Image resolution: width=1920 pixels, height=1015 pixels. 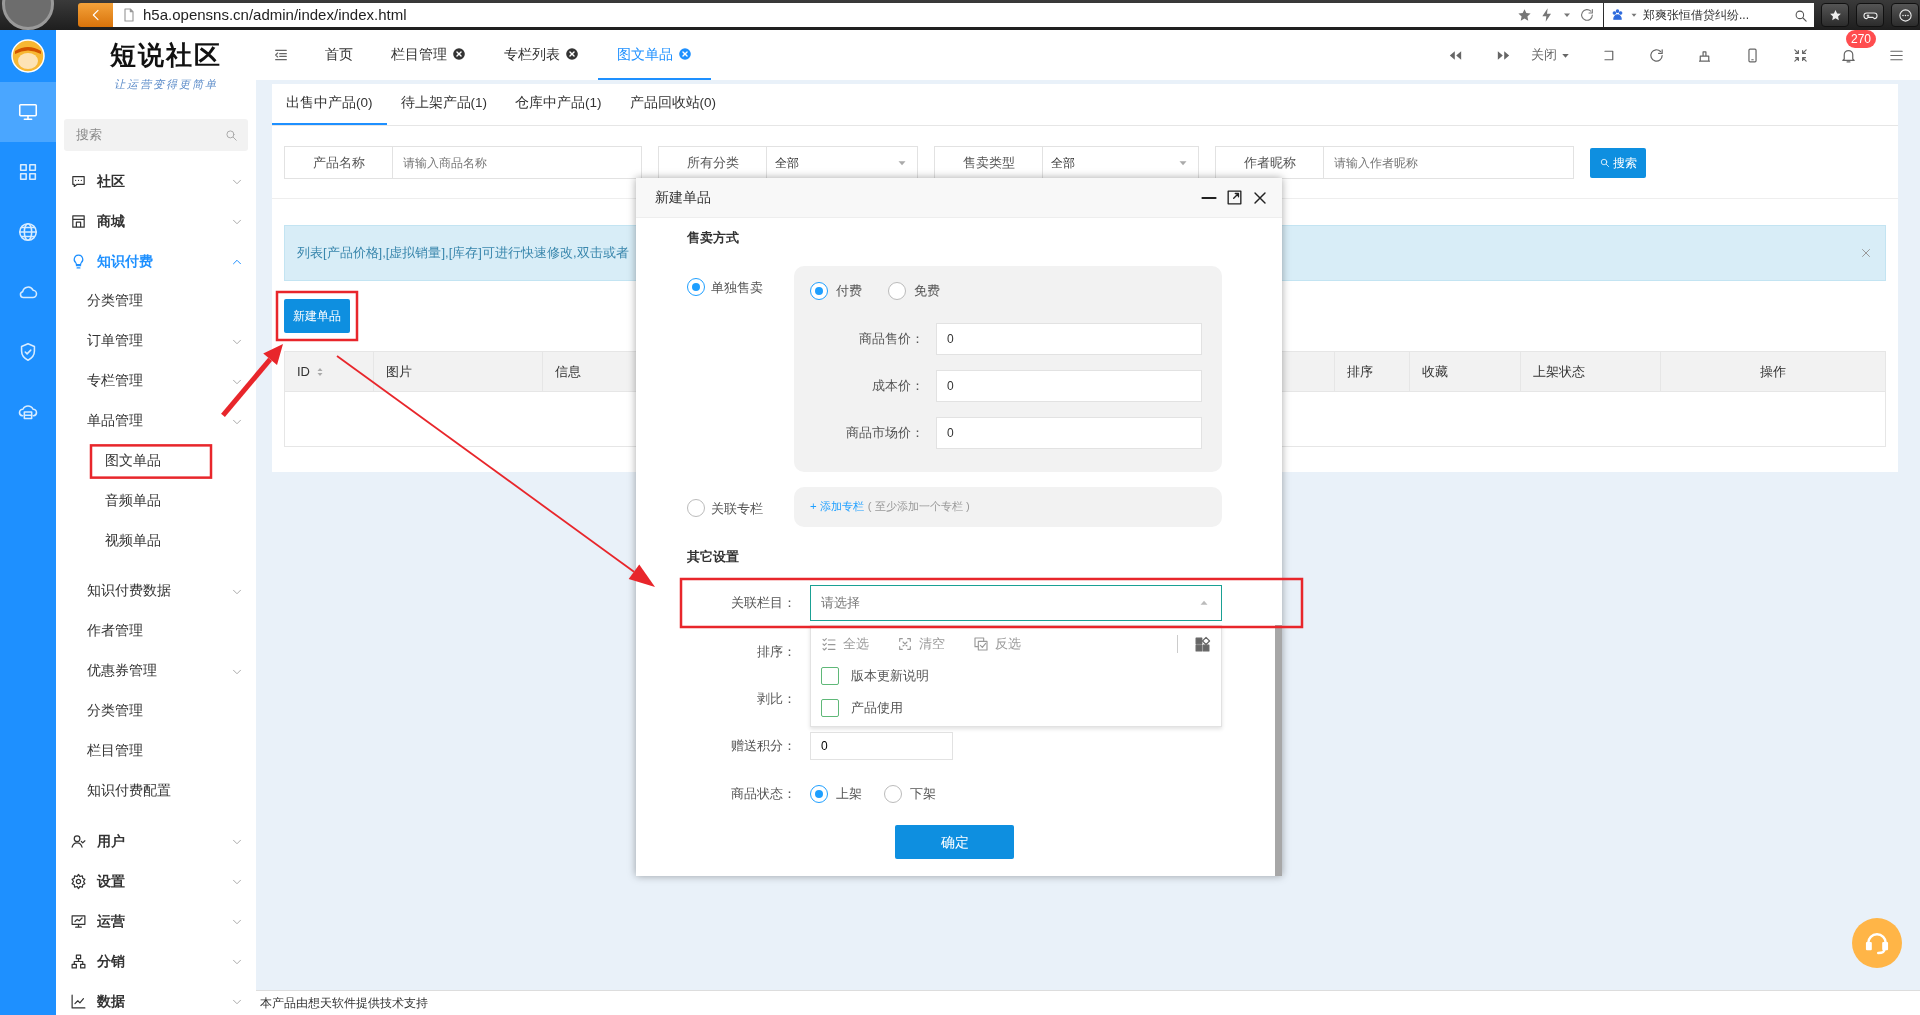 I want to click on address-bar: h5a.opensns.cn/admin/index/index.html, so click(x=858, y=15).